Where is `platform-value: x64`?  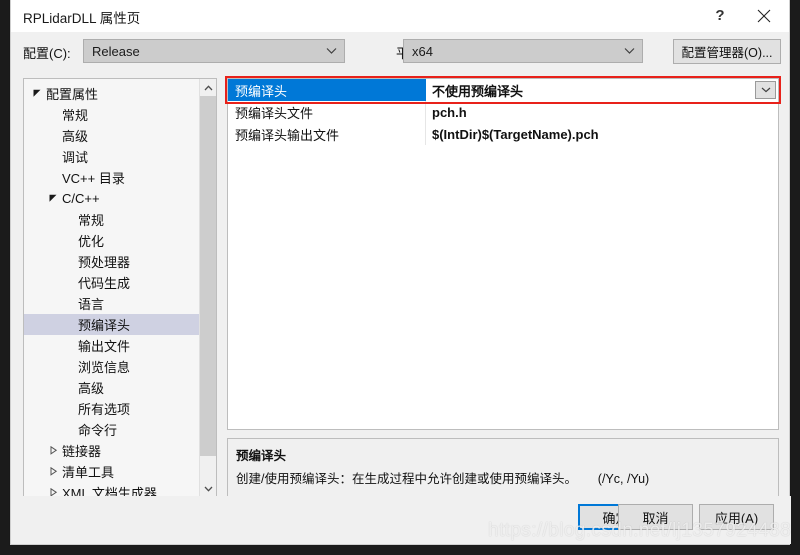 platform-value: x64 is located at coordinates (422, 51).